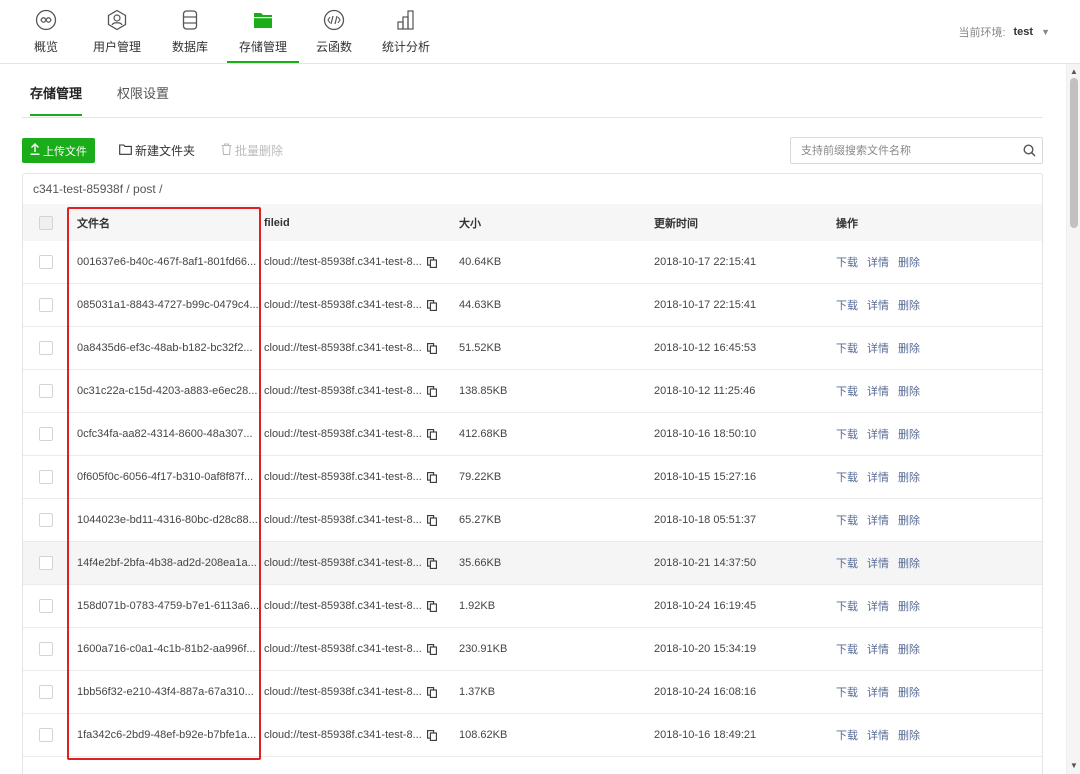 This screenshot has width=1080, height=774. I want to click on nav-statistics: 统计分析, so click(406, 31).